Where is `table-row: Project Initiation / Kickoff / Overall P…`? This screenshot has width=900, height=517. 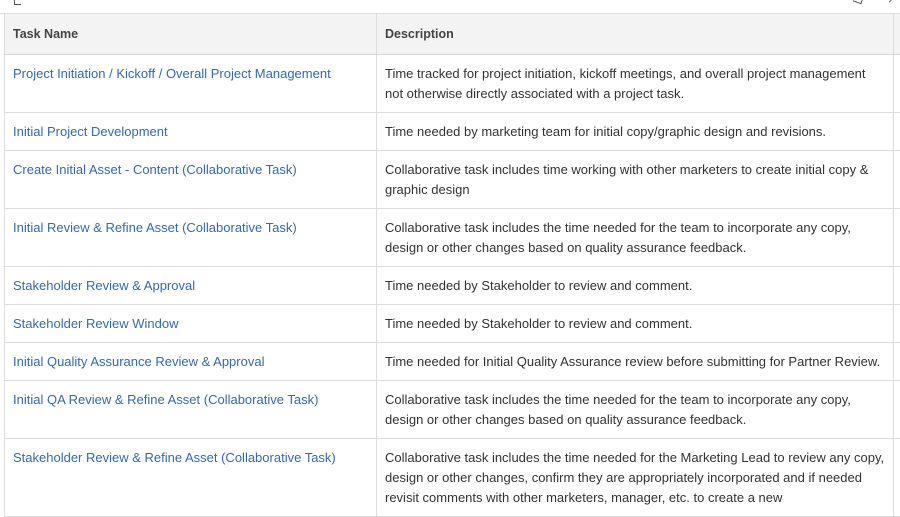 table-row: Project Initiation / Kickoff / Overall P… is located at coordinates (452, 83).